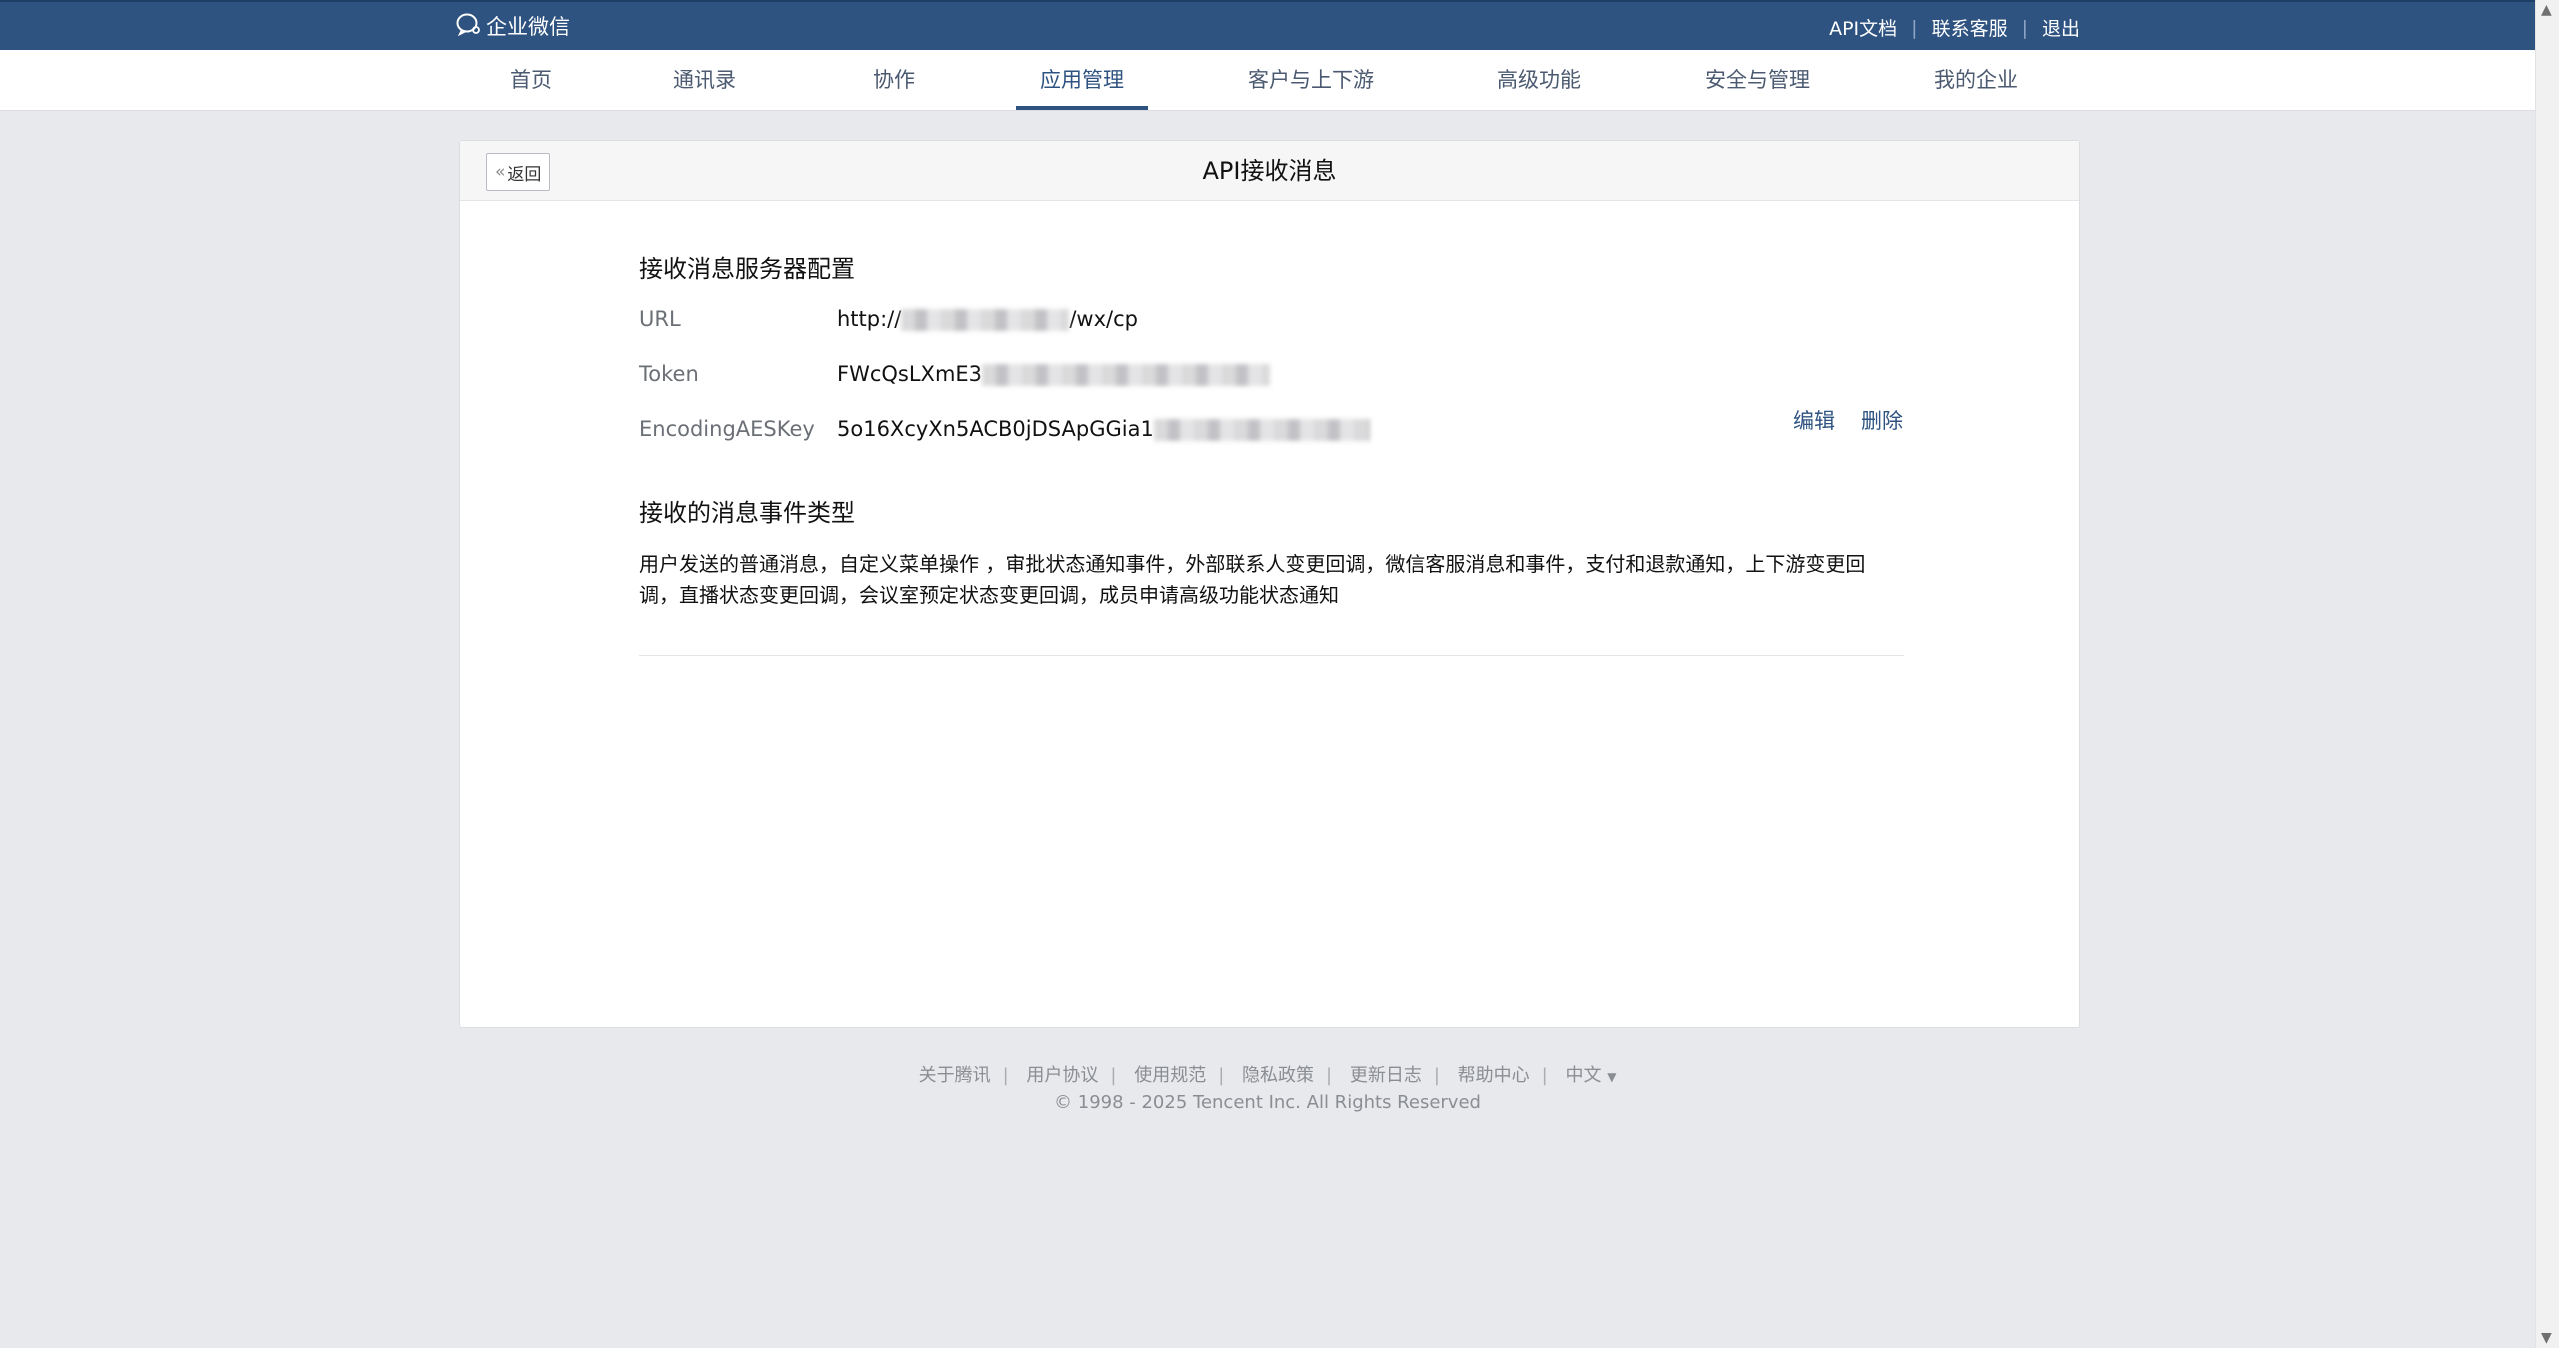  I want to click on footer-changelog-link: 更新日志, so click(1386, 1075).